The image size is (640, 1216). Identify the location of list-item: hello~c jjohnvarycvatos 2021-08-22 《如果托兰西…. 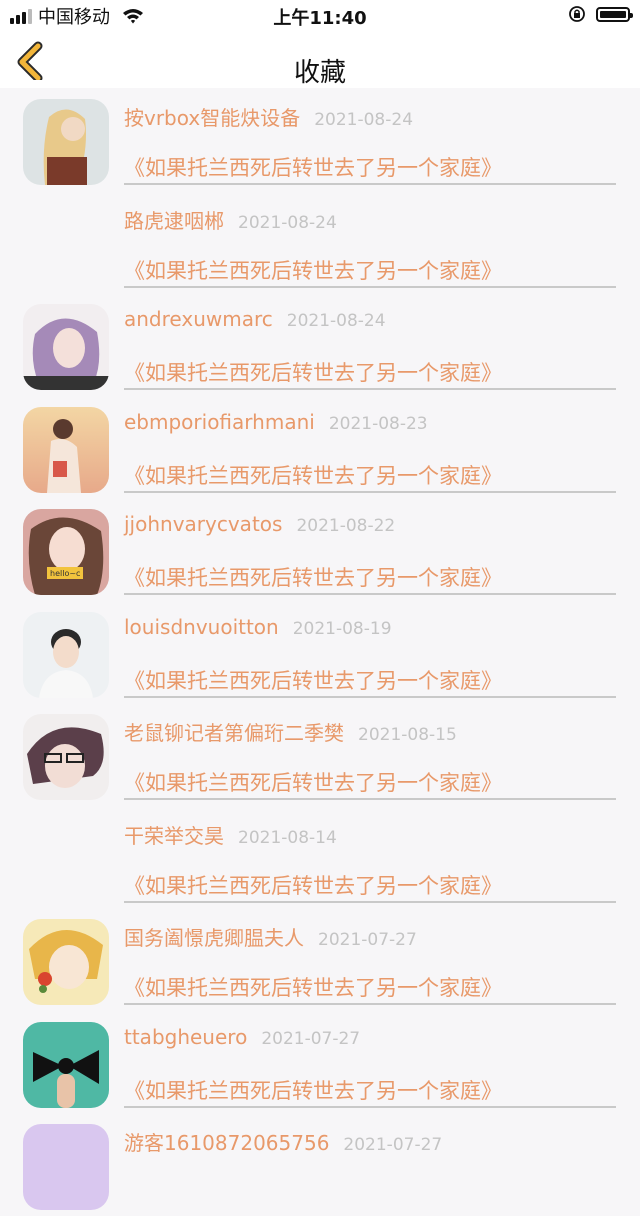
(320, 549).